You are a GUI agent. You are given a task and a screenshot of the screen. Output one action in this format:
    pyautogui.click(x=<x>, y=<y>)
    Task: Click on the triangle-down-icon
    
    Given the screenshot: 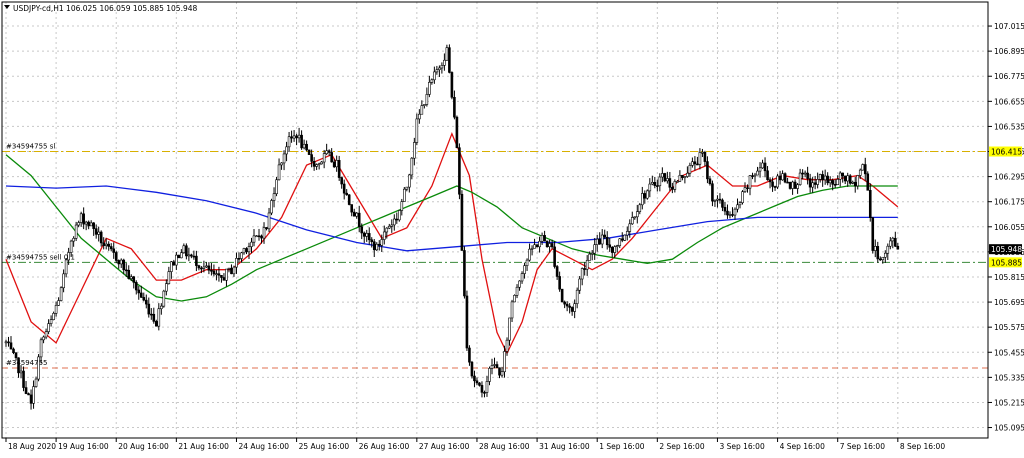 What is the action you would take?
    pyautogui.click(x=7, y=7)
    